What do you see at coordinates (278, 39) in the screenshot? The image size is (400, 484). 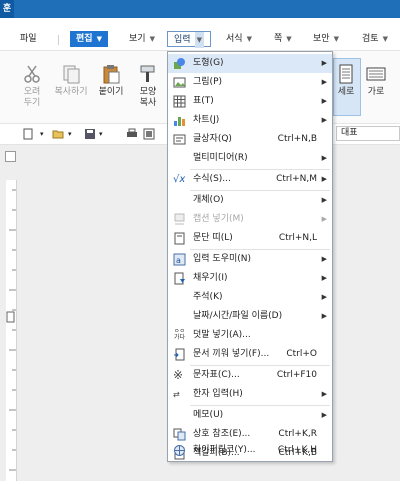 I see `menu-page-label: 쪽` at bounding box center [278, 39].